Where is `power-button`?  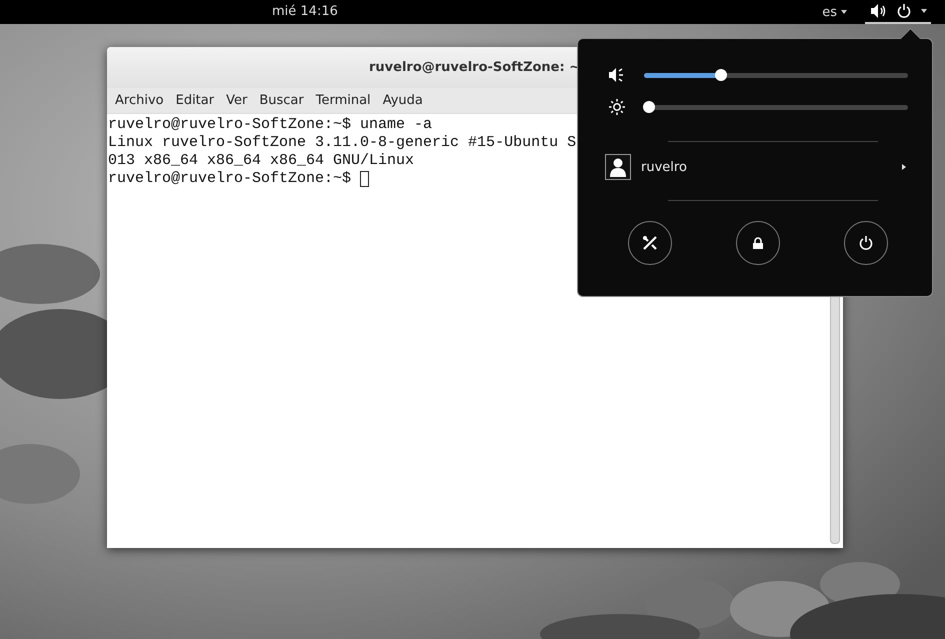 power-button is located at coordinates (866, 243).